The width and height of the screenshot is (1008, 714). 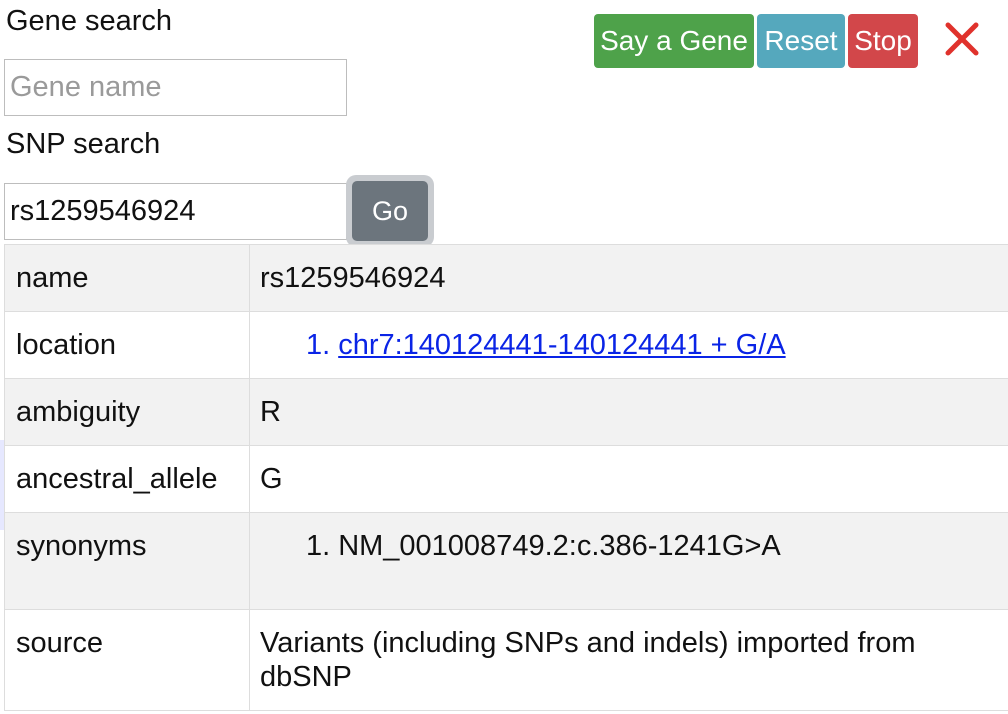 I want to click on table-row: ancestral_allele G, so click(x=506, y=479).